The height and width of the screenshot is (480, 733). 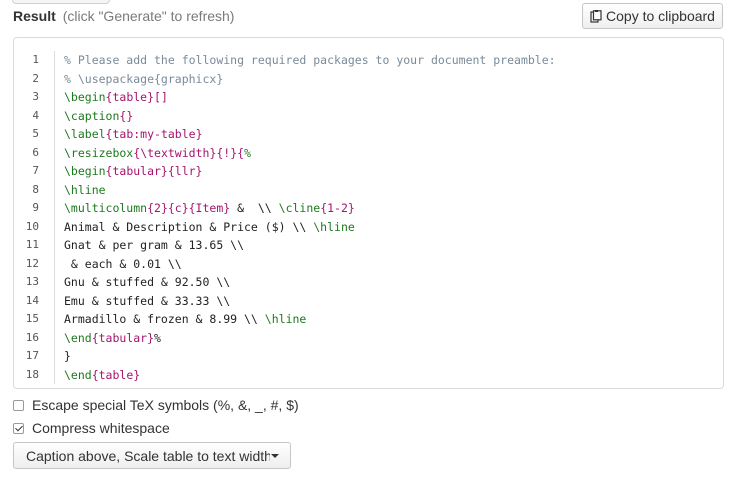 I want to click on code-text: \begin{table}[], so click(x=106, y=97).